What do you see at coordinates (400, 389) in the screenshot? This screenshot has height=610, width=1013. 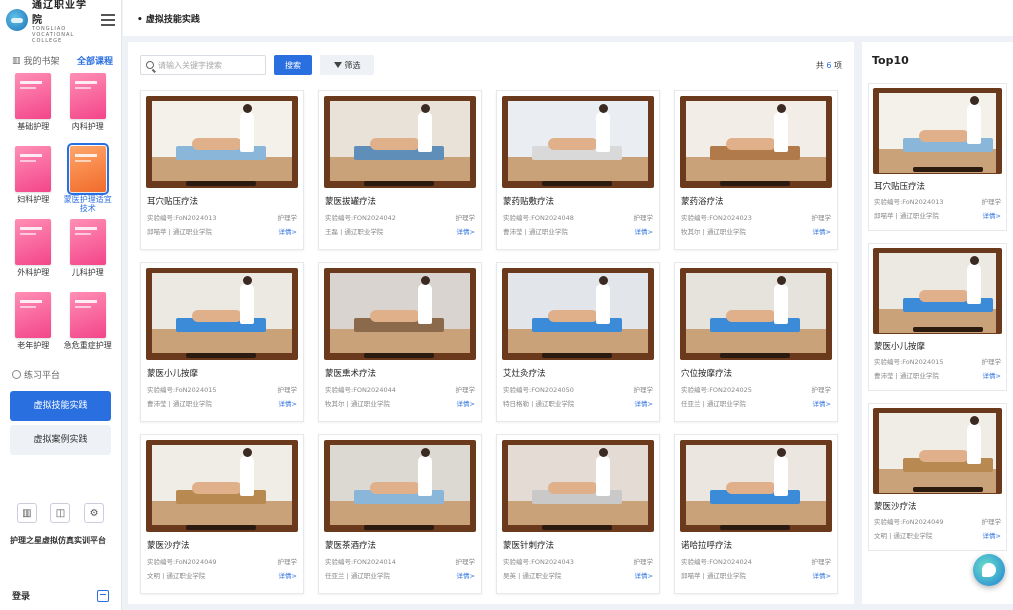 I see `card-meta-row: 实验编号:FON2024044 护理学` at bounding box center [400, 389].